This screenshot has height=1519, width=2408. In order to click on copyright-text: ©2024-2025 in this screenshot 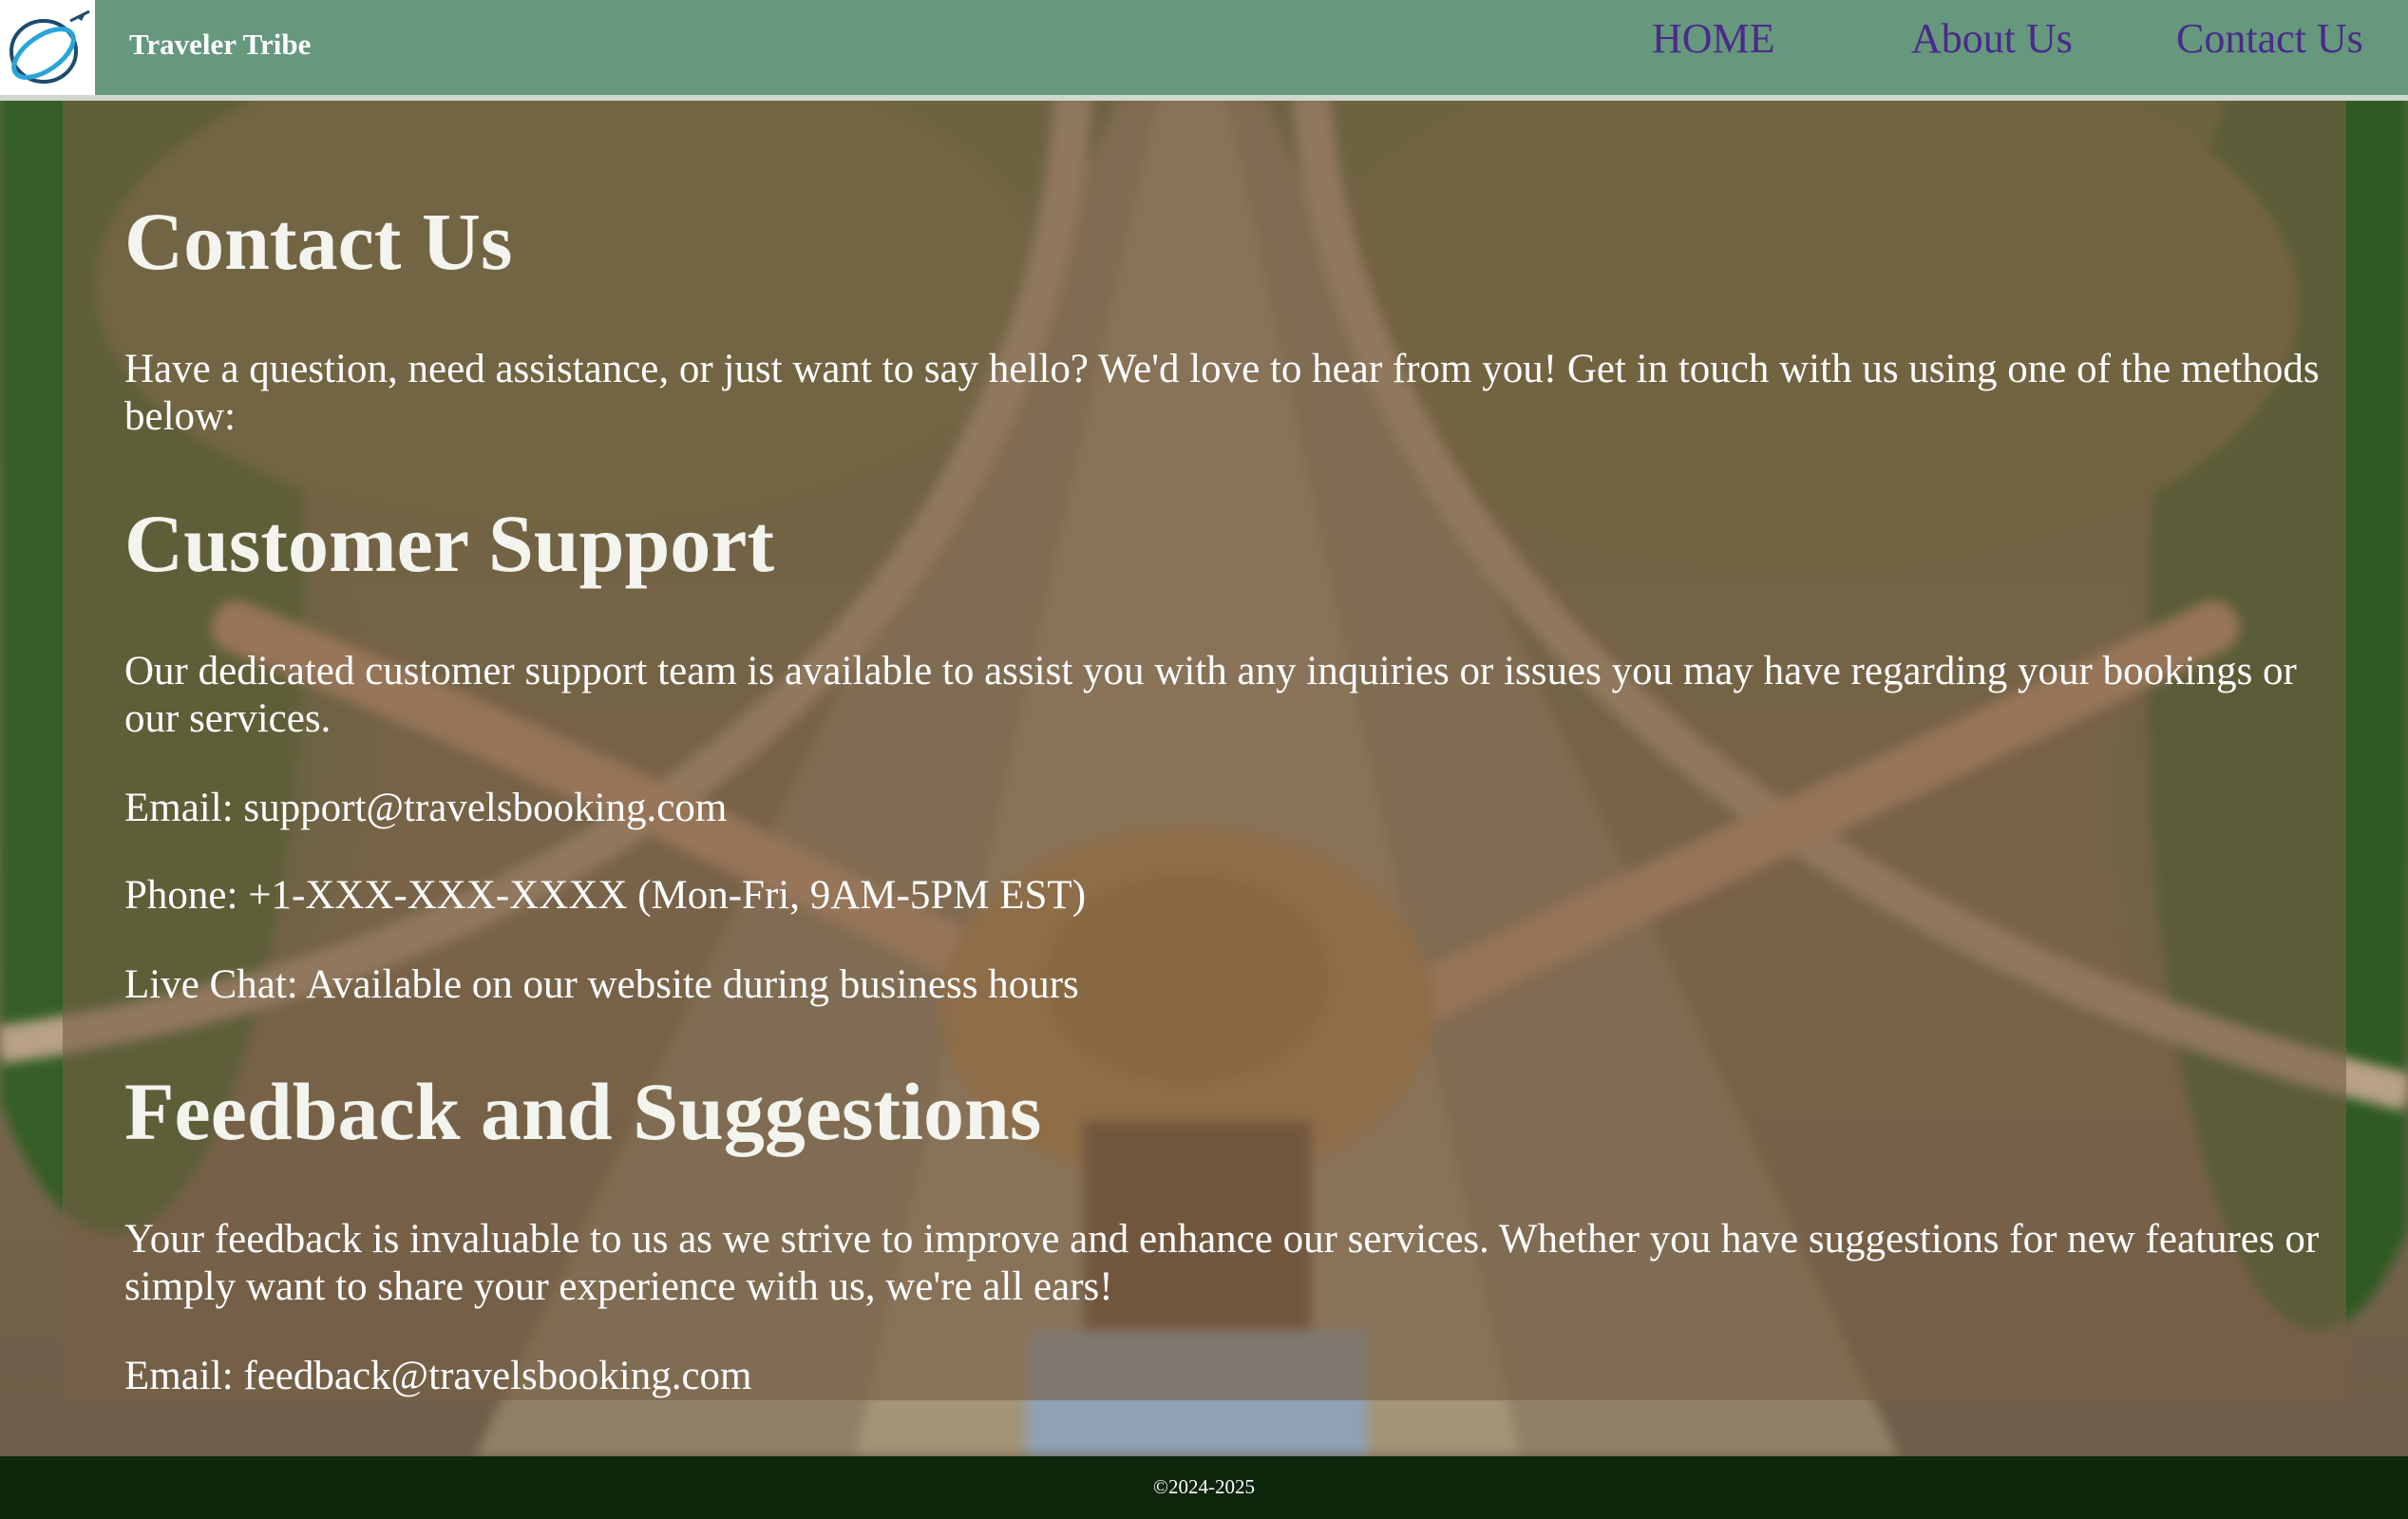, I will do `click(1204, 1486)`.